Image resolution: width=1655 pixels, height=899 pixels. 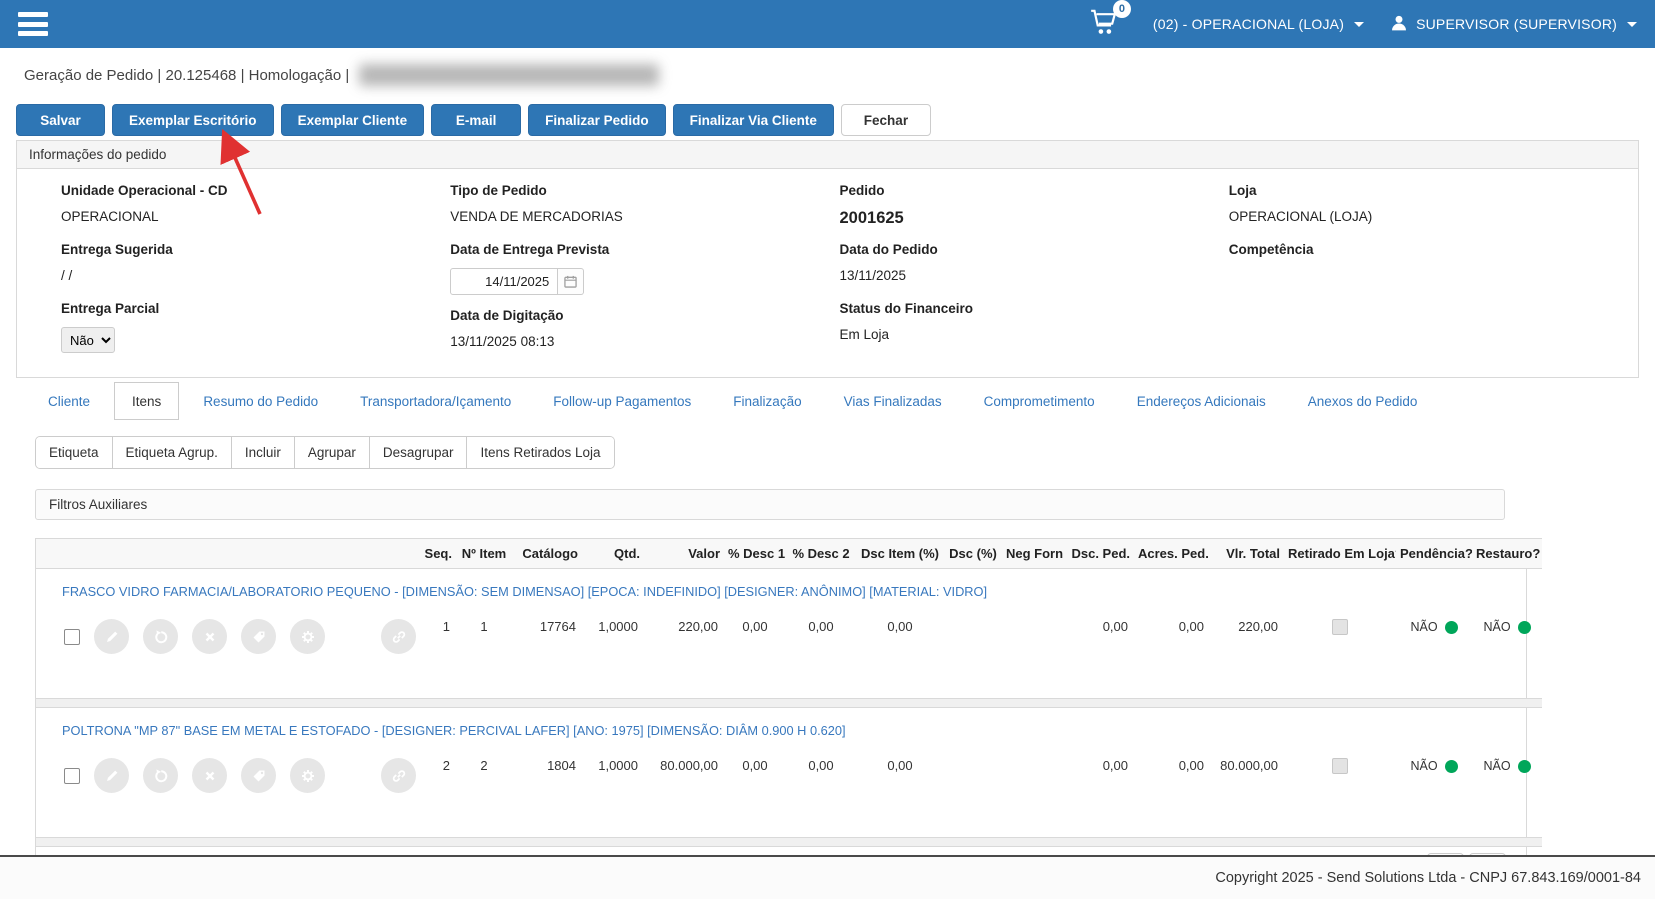 What do you see at coordinates (147, 401) in the screenshot?
I see `tab-itens: Itens` at bounding box center [147, 401].